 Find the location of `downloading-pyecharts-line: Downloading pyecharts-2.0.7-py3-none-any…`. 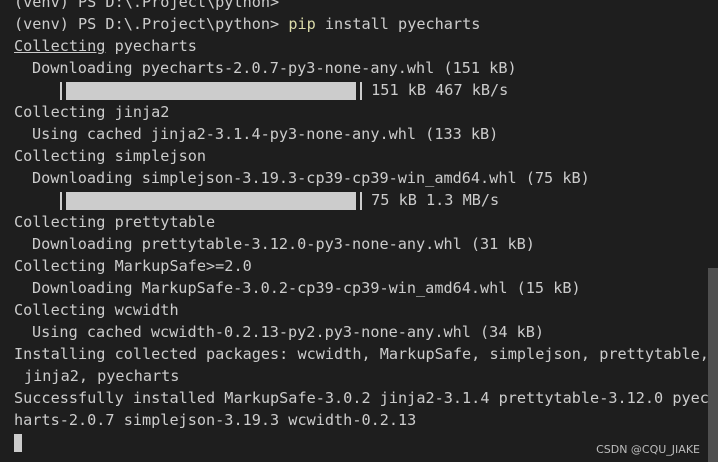

downloading-pyecharts-line: Downloading pyecharts-2.0.7-py3-none-any… is located at coordinates (274, 68).